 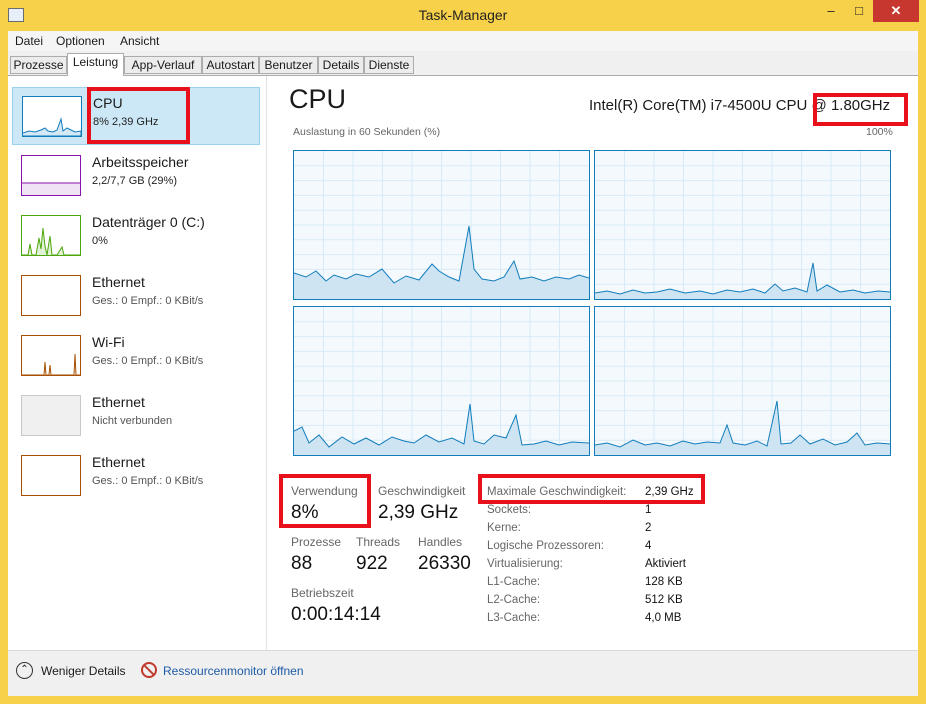 I want to click on processes-value: 88, so click(x=302, y=563).